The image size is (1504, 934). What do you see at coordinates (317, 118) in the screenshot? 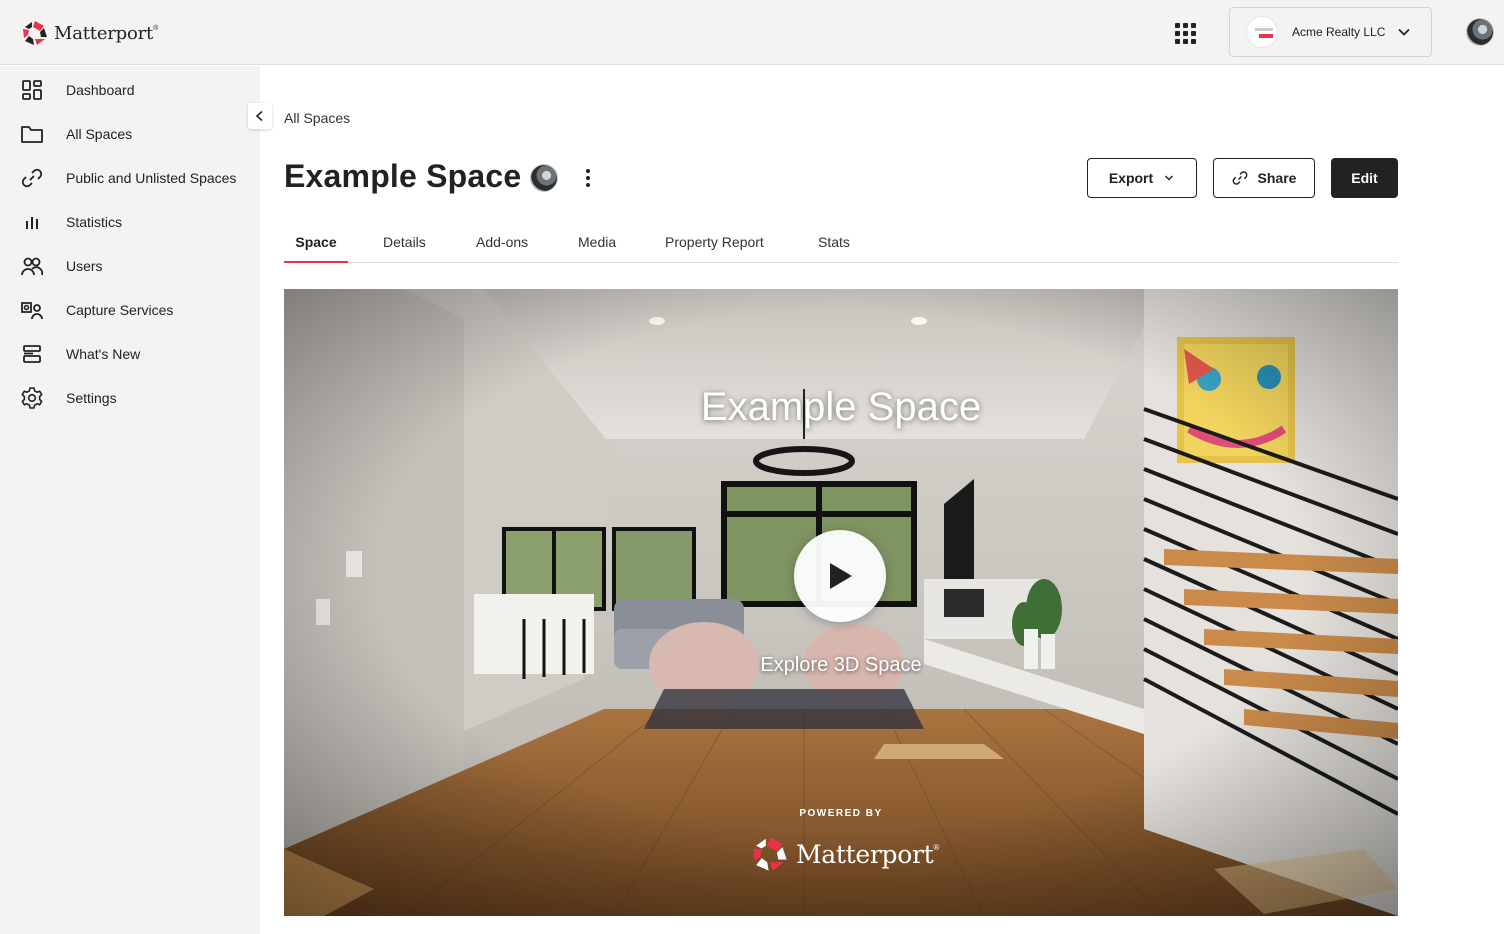
I see `breadcrumb-all-spaces: All Spaces` at bounding box center [317, 118].